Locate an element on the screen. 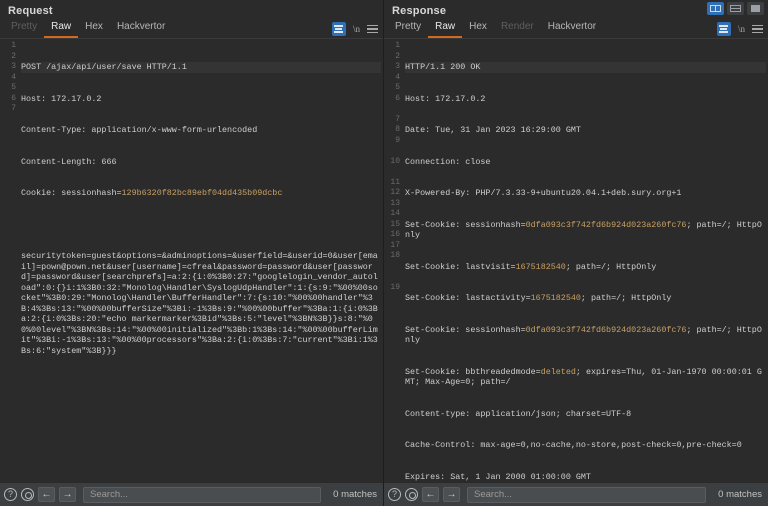  request-tools: \n is located at coordinates (354, 29).